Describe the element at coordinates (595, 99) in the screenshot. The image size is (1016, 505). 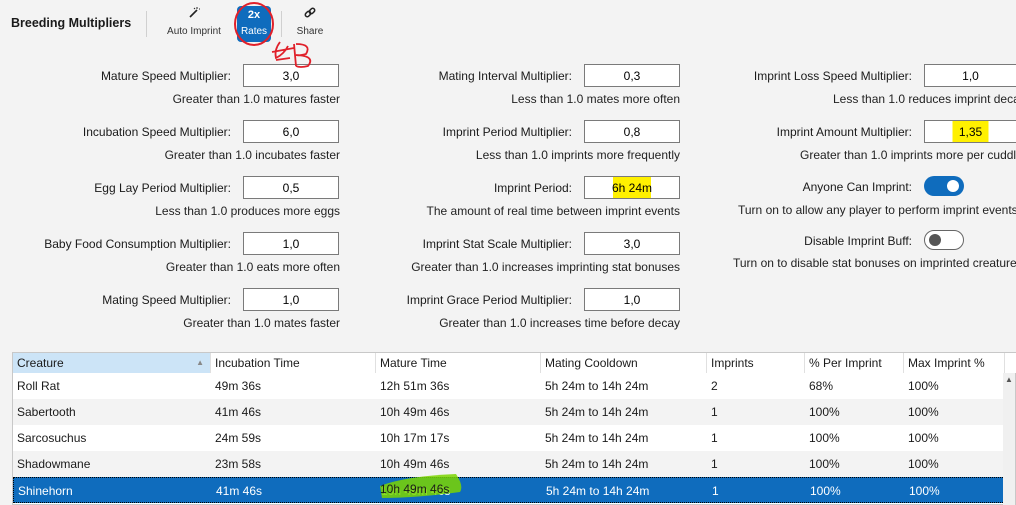
I see `mating-interval-hint: Less than 1.0 mates more often` at that location.